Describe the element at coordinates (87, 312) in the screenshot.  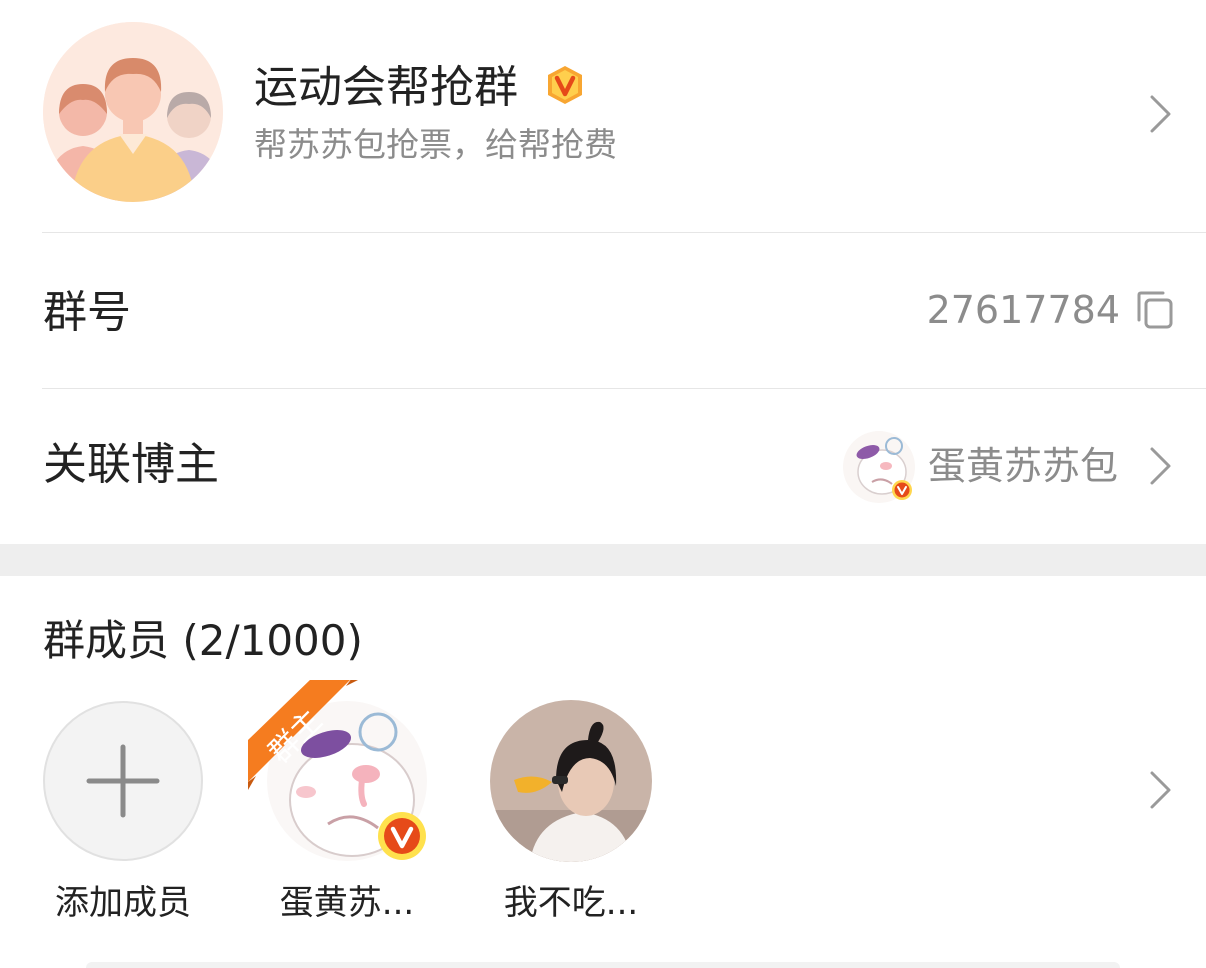
I see `group-number-label: 群号` at that location.